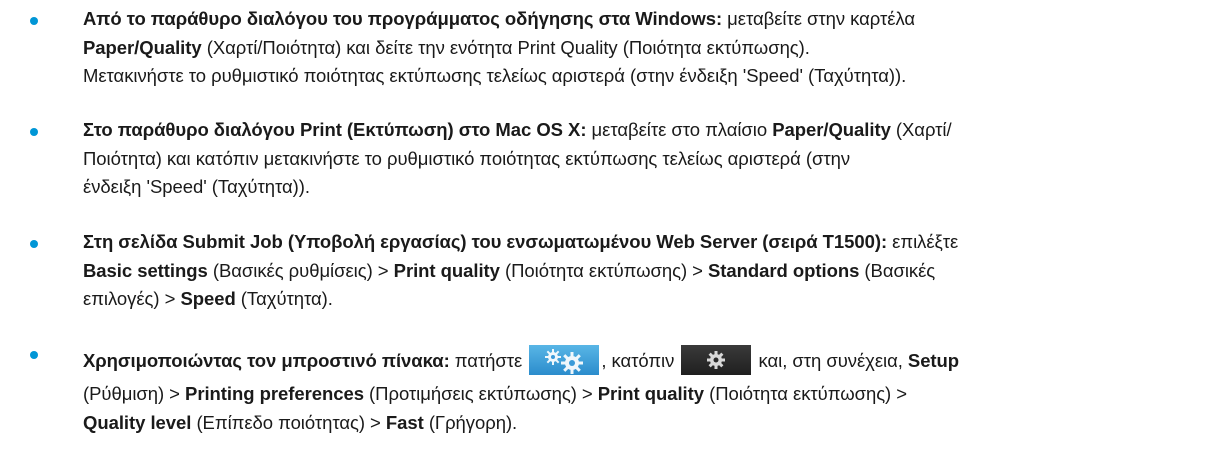 Image resolution: width=1206 pixels, height=474 pixels. I want to click on text-run: , κατόπιν, so click(640, 360).